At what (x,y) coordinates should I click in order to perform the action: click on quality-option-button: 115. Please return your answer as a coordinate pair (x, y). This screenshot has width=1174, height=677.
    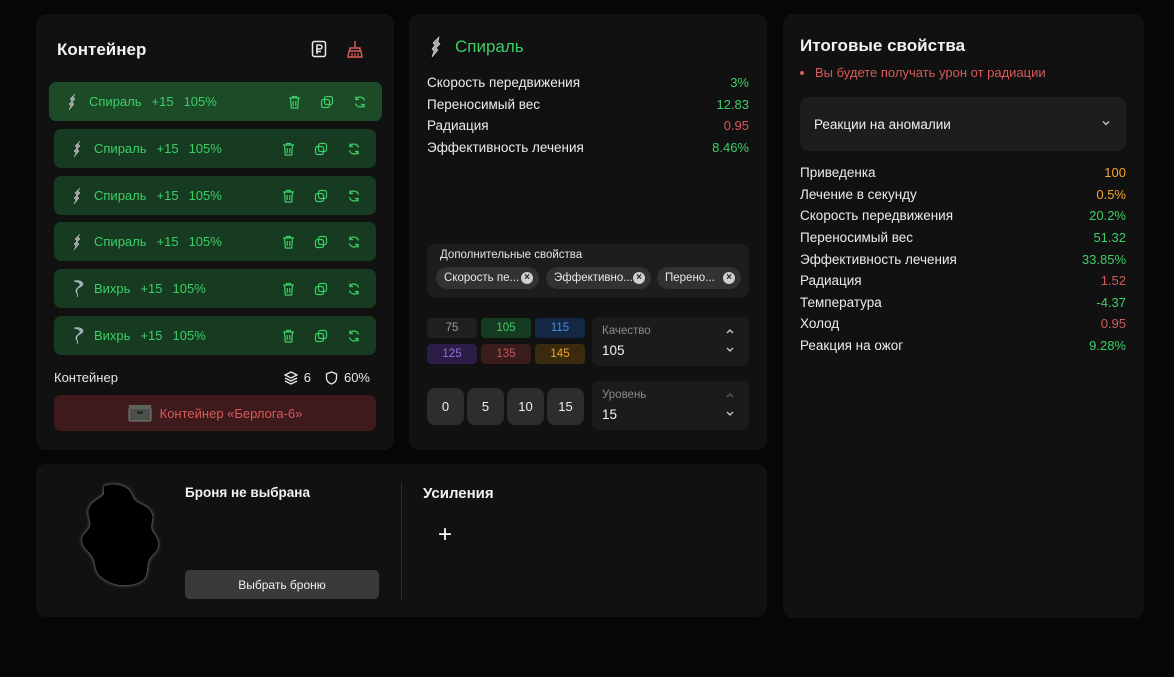
    Looking at the image, I should click on (560, 328).